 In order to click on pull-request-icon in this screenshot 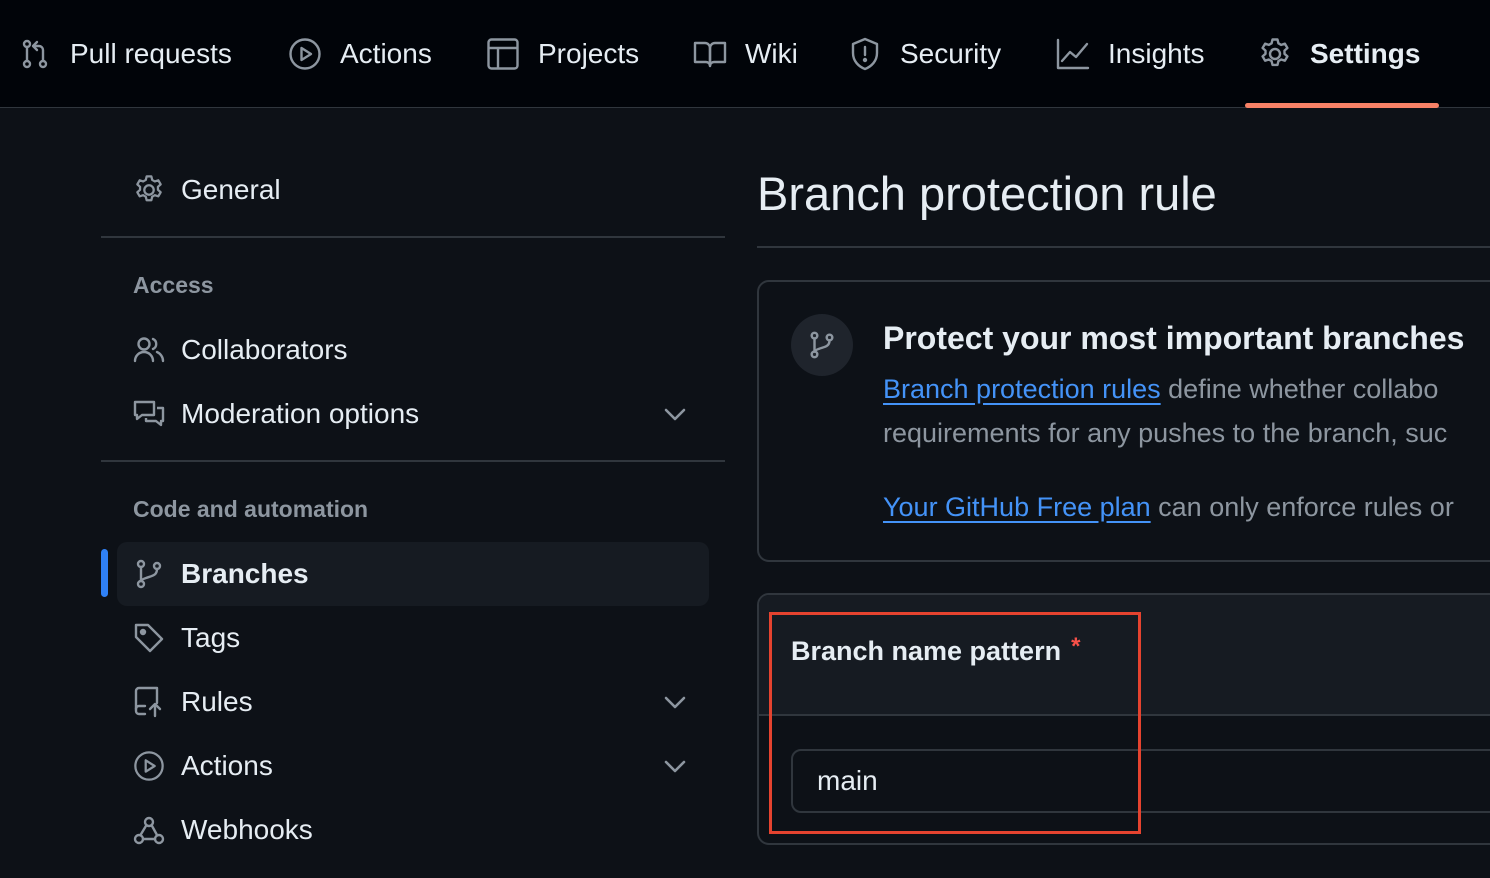, I will do `click(35, 54)`.